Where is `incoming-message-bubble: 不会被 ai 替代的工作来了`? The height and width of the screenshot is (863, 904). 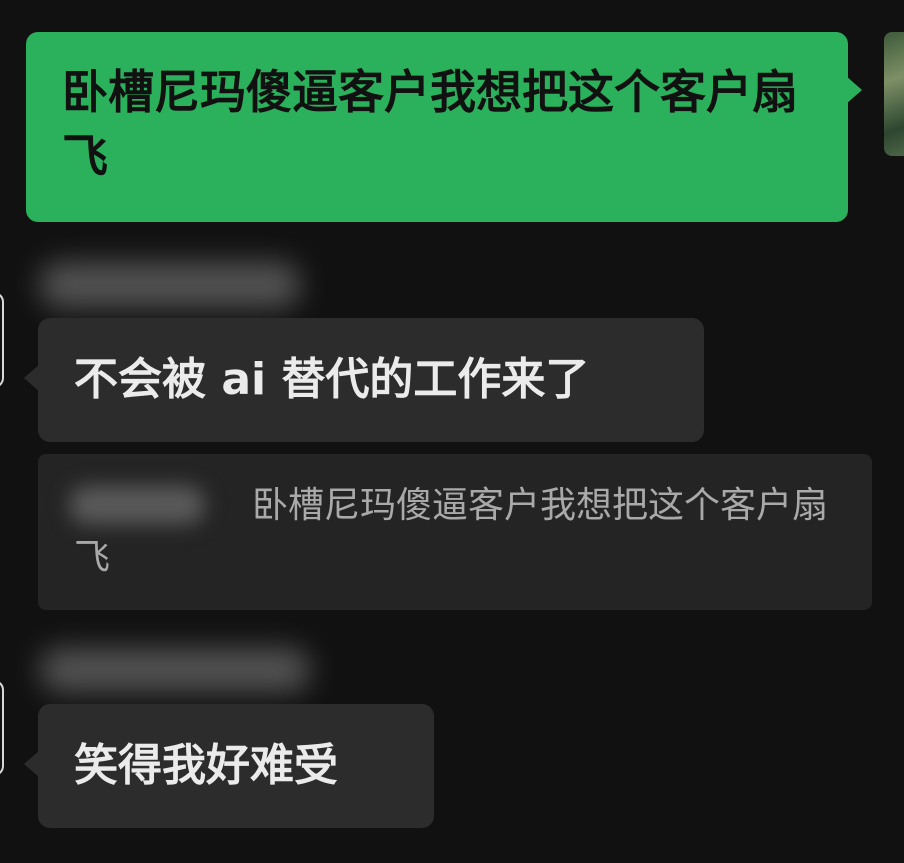
incoming-message-bubble: 不会被 ai 替代的工作来了 is located at coordinates (371, 380).